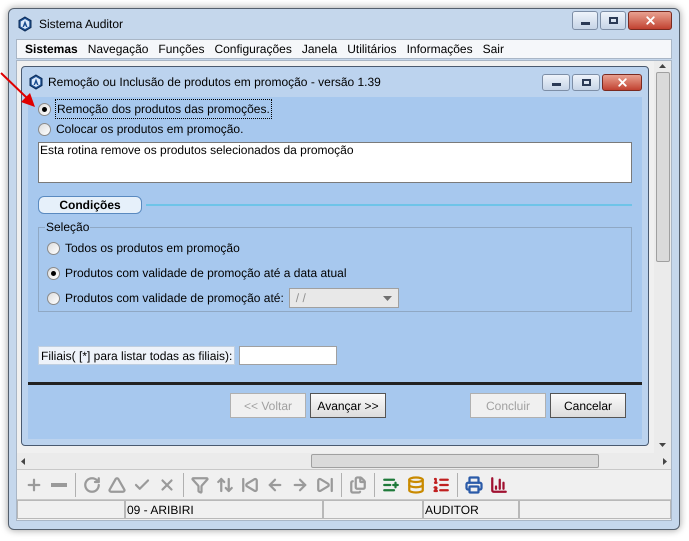  I want to click on menu-item: Janela, so click(319, 49).